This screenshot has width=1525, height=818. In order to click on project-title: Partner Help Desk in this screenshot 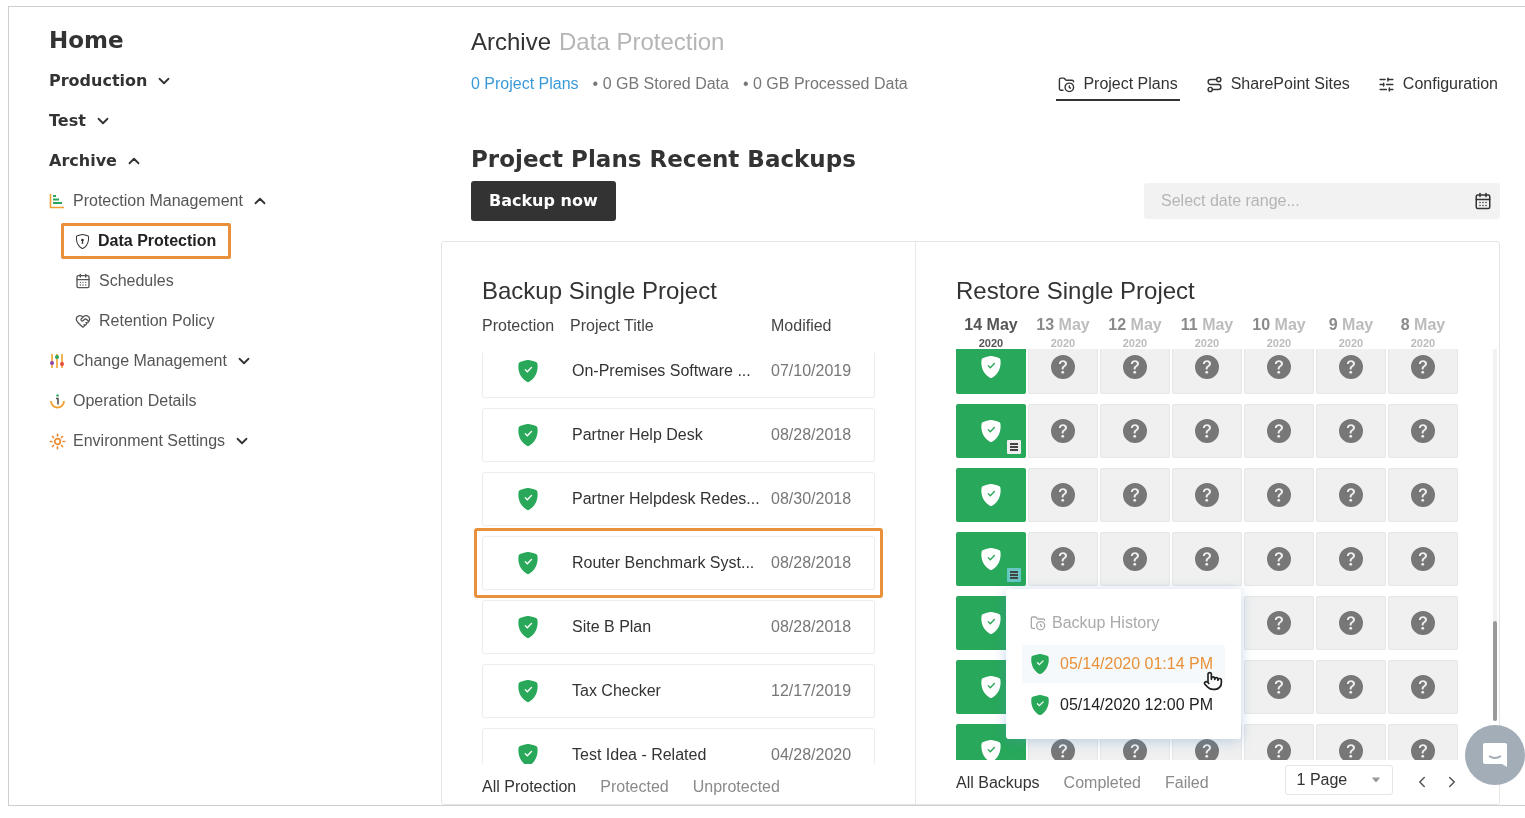, I will do `click(638, 435)`.